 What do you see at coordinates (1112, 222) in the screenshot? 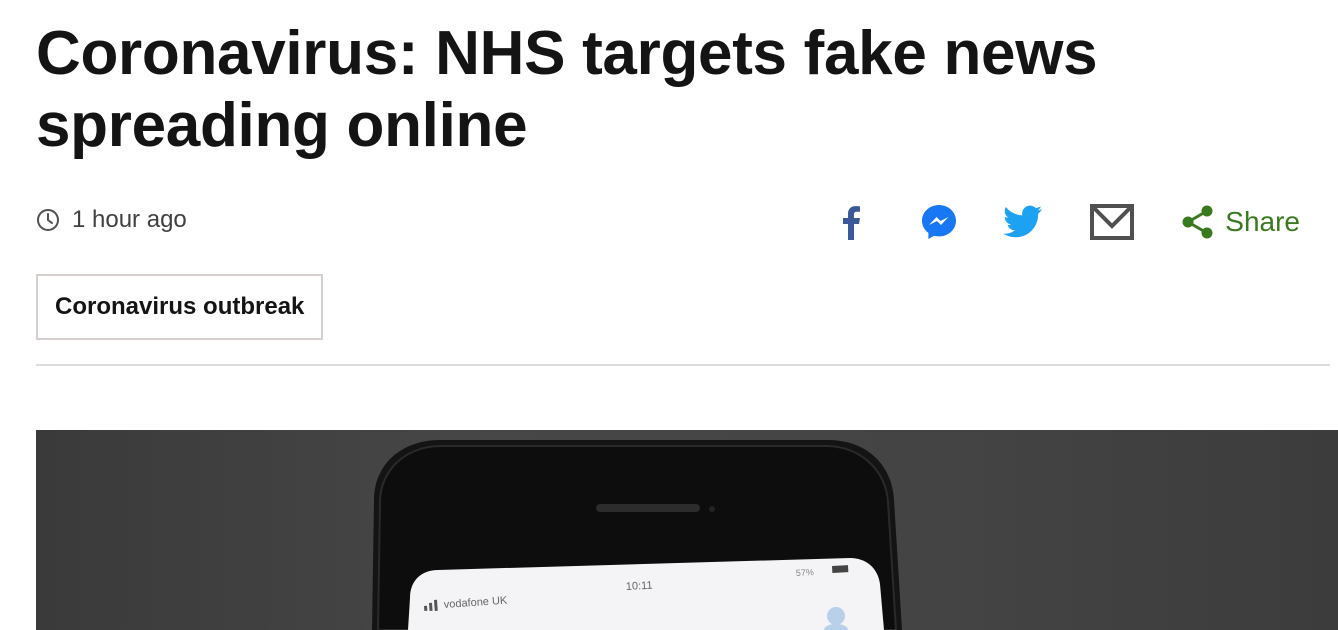
I see `email-icon` at bounding box center [1112, 222].